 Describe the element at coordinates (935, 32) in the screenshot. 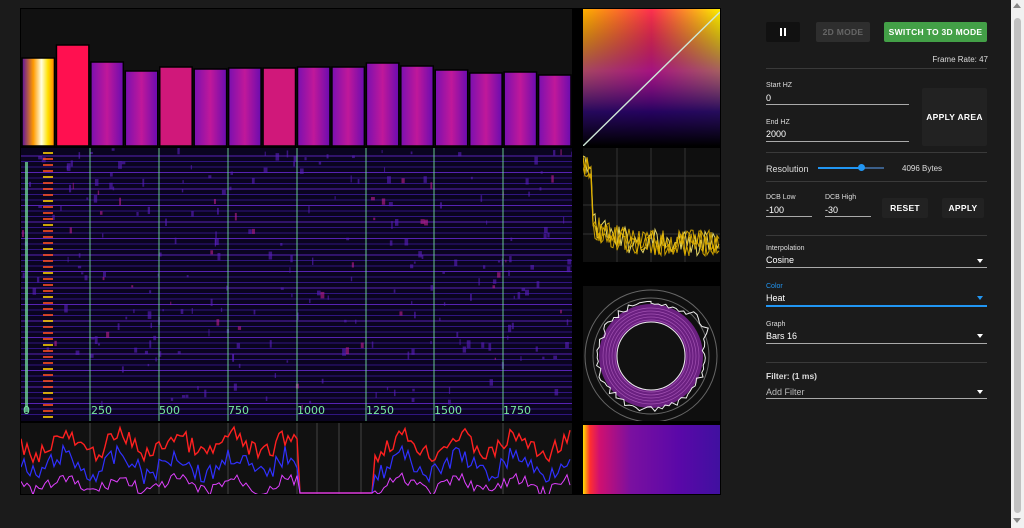

I see `switch-to-3d-button: SWITCH TO 3D MODE` at that location.